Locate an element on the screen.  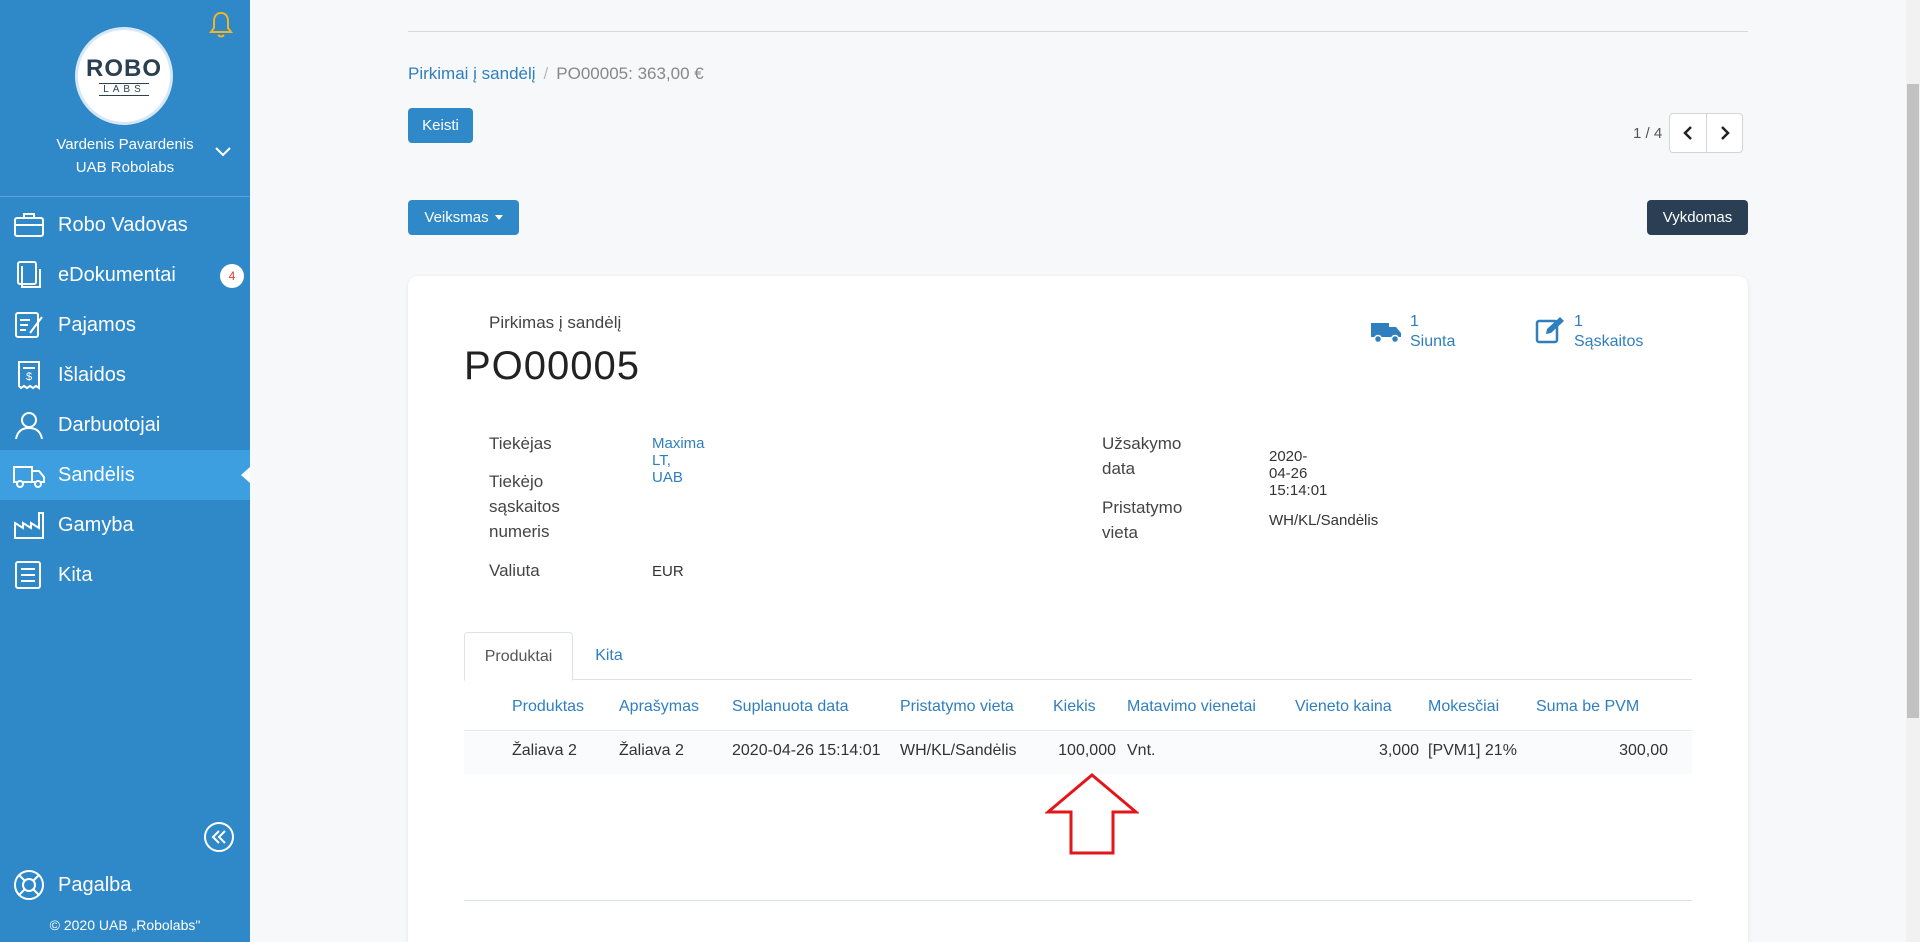
column-header: Vieneto kaina is located at coordinates (1343, 707).